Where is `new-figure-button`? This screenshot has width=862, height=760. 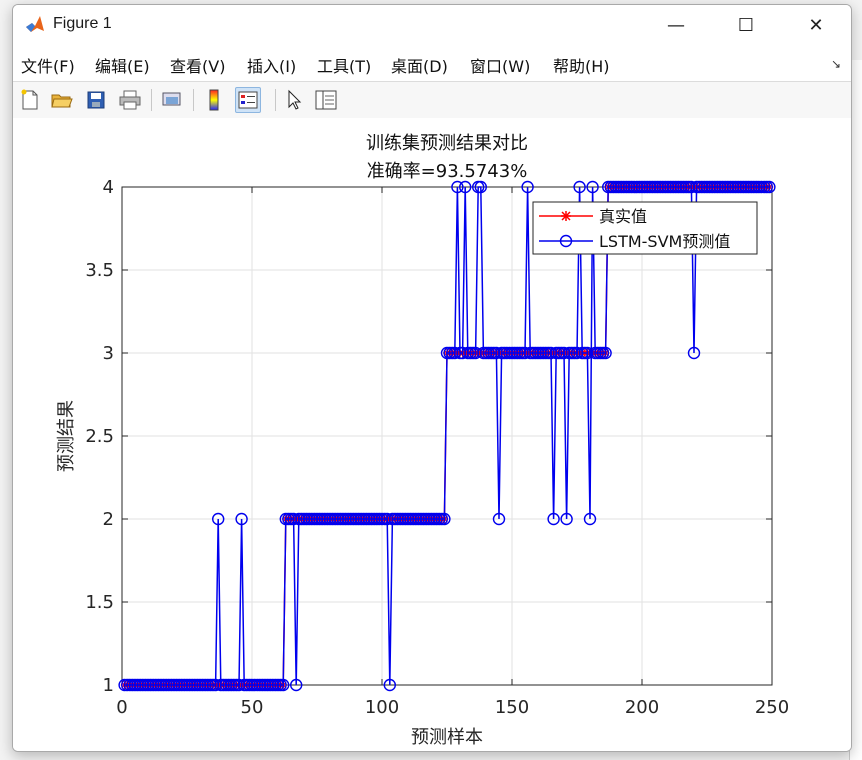 new-figure-button is located at coordinates (30, 100).